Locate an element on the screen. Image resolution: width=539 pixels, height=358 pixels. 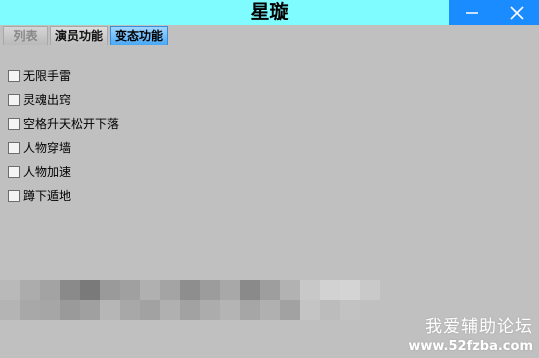
option-label: 人物加速 is located at coordinates (47, 172).